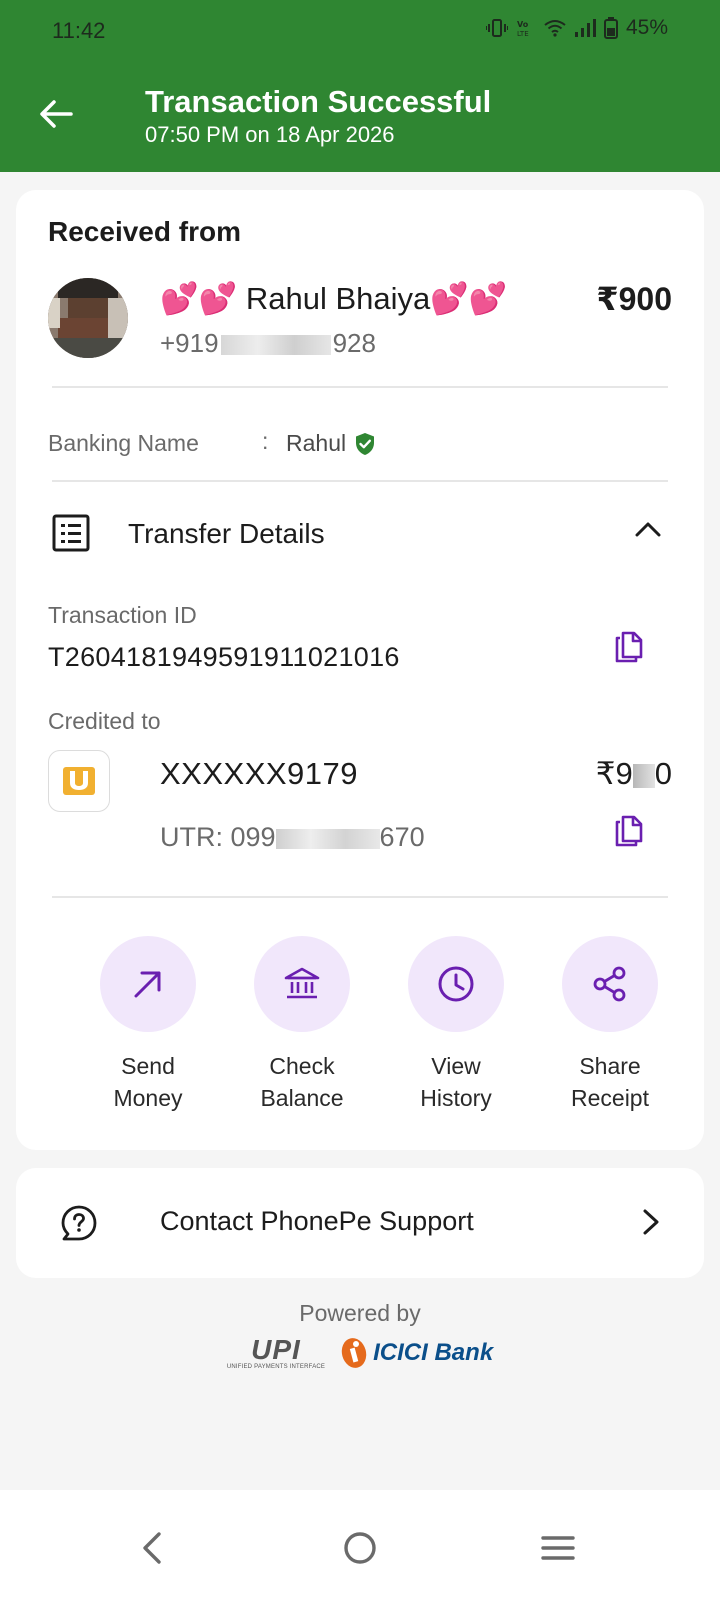 This screenshot has height=1600, width=720. Describe the element at coordinates (456, 1082) in the screenshot. I see `view-history-label: View History` at that location.